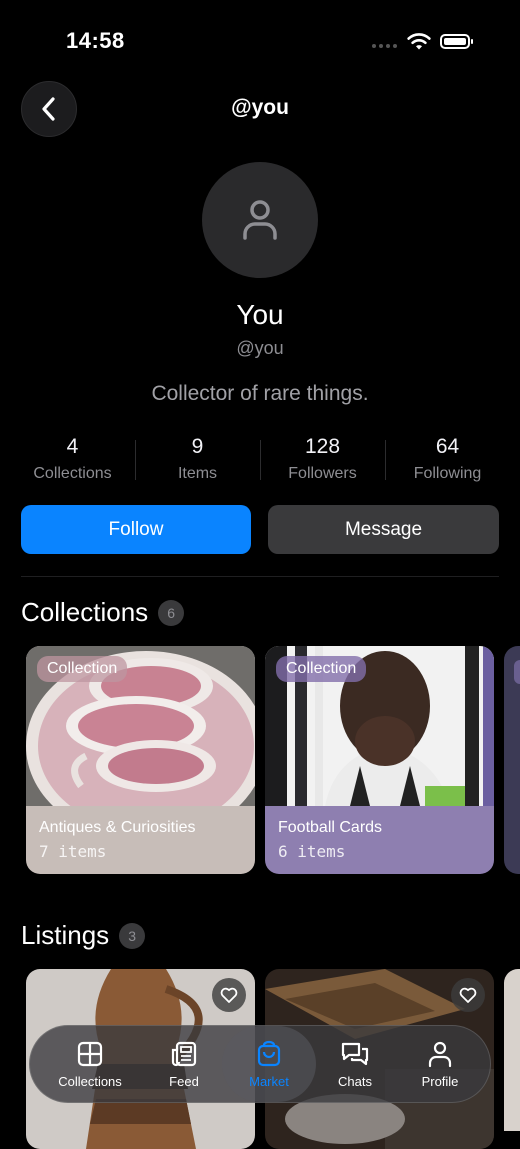  I want to click on profile-name: You, so click(260, 314).